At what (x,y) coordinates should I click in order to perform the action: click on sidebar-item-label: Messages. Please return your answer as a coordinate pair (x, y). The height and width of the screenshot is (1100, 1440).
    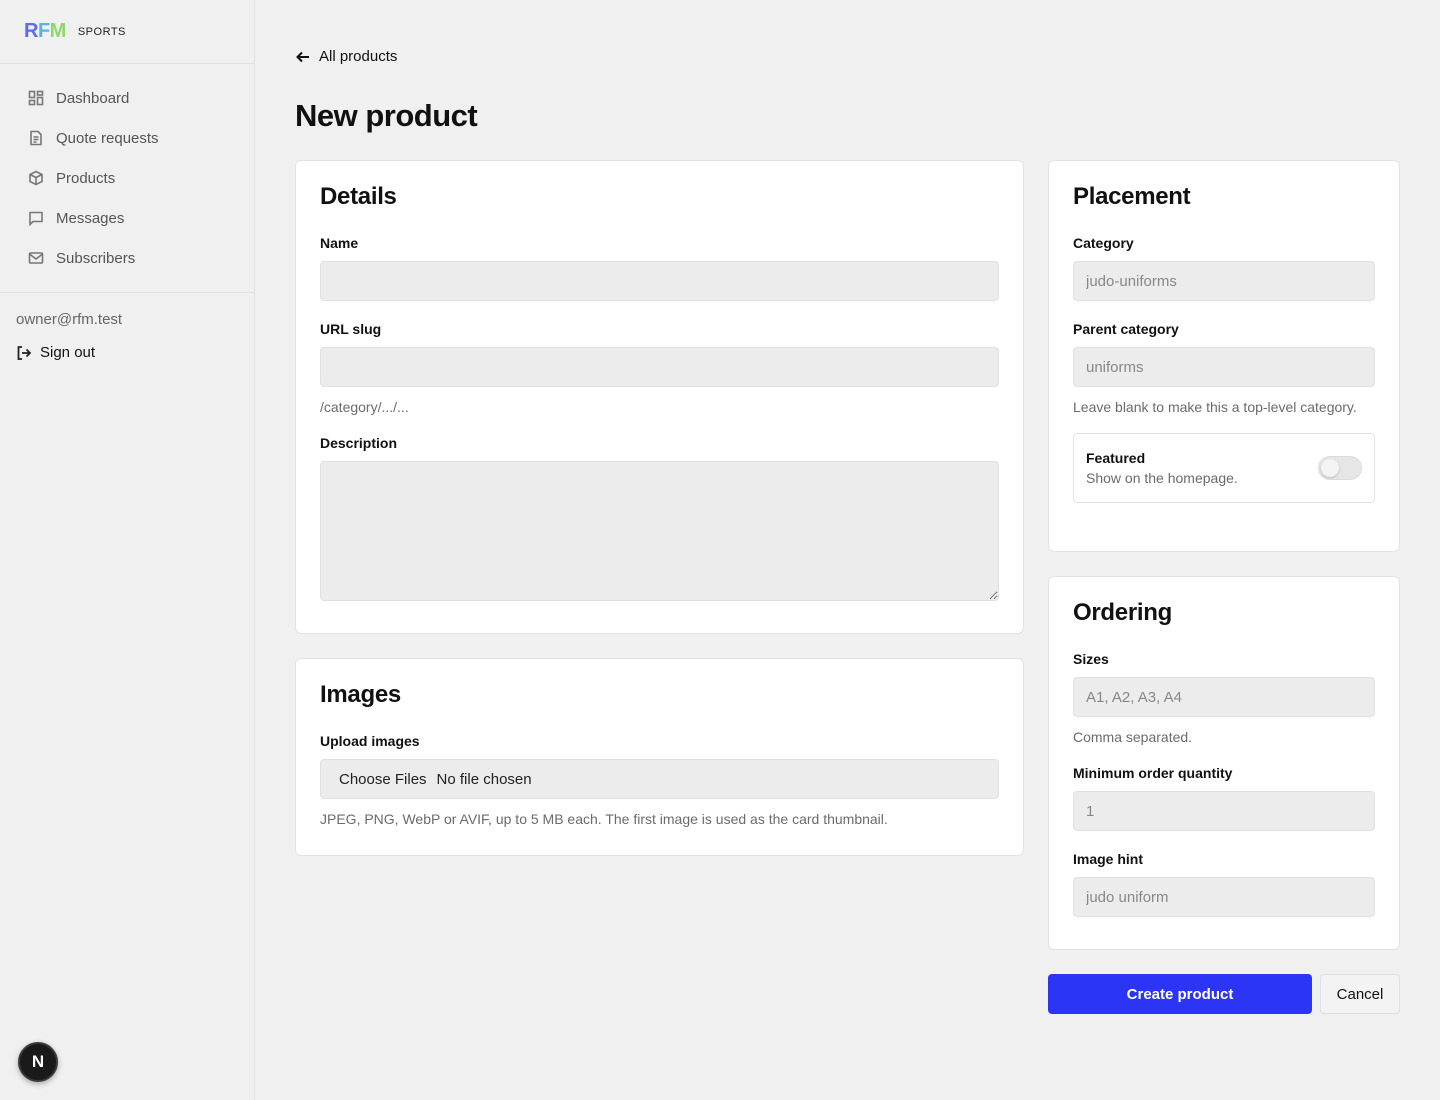
    Looking at the image, I should click on (90, 218).